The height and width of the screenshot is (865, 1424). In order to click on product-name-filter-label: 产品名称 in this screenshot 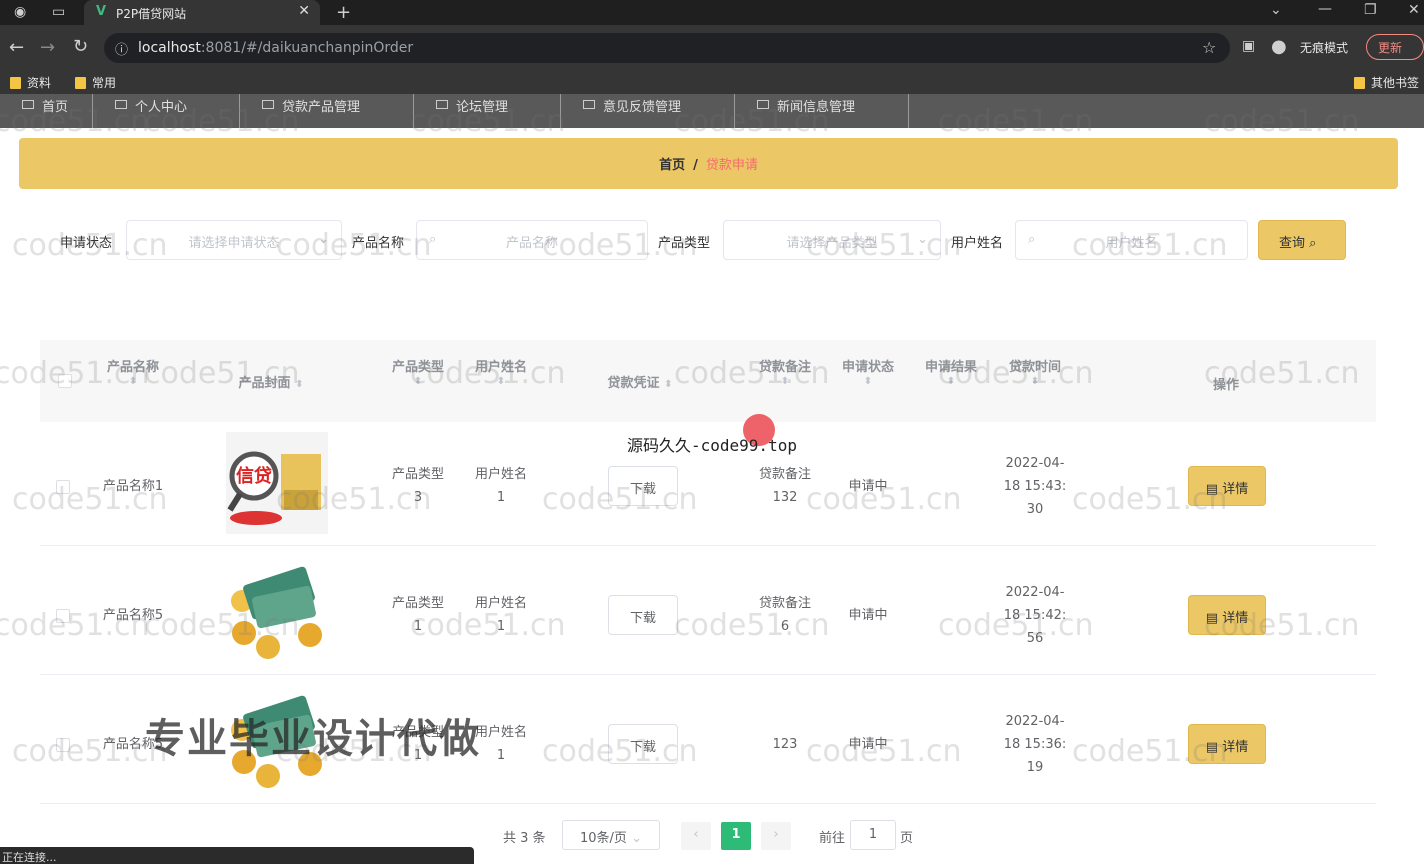, I will do `click(378, 243)`.